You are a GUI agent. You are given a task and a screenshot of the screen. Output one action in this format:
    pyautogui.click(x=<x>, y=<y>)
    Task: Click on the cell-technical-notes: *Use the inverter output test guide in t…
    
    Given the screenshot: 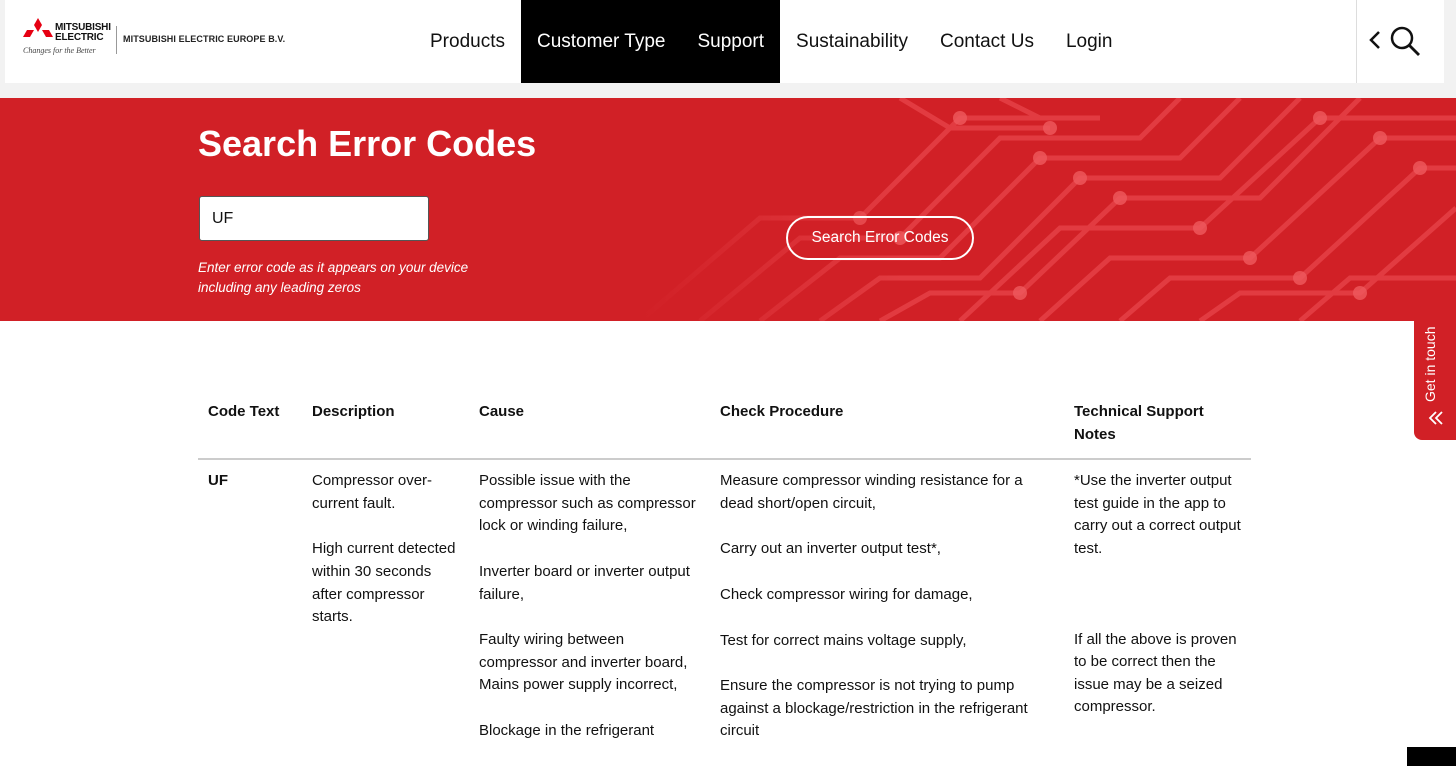 What is the action you would take?
    pyautogui.click(x=1157, y=594)
    